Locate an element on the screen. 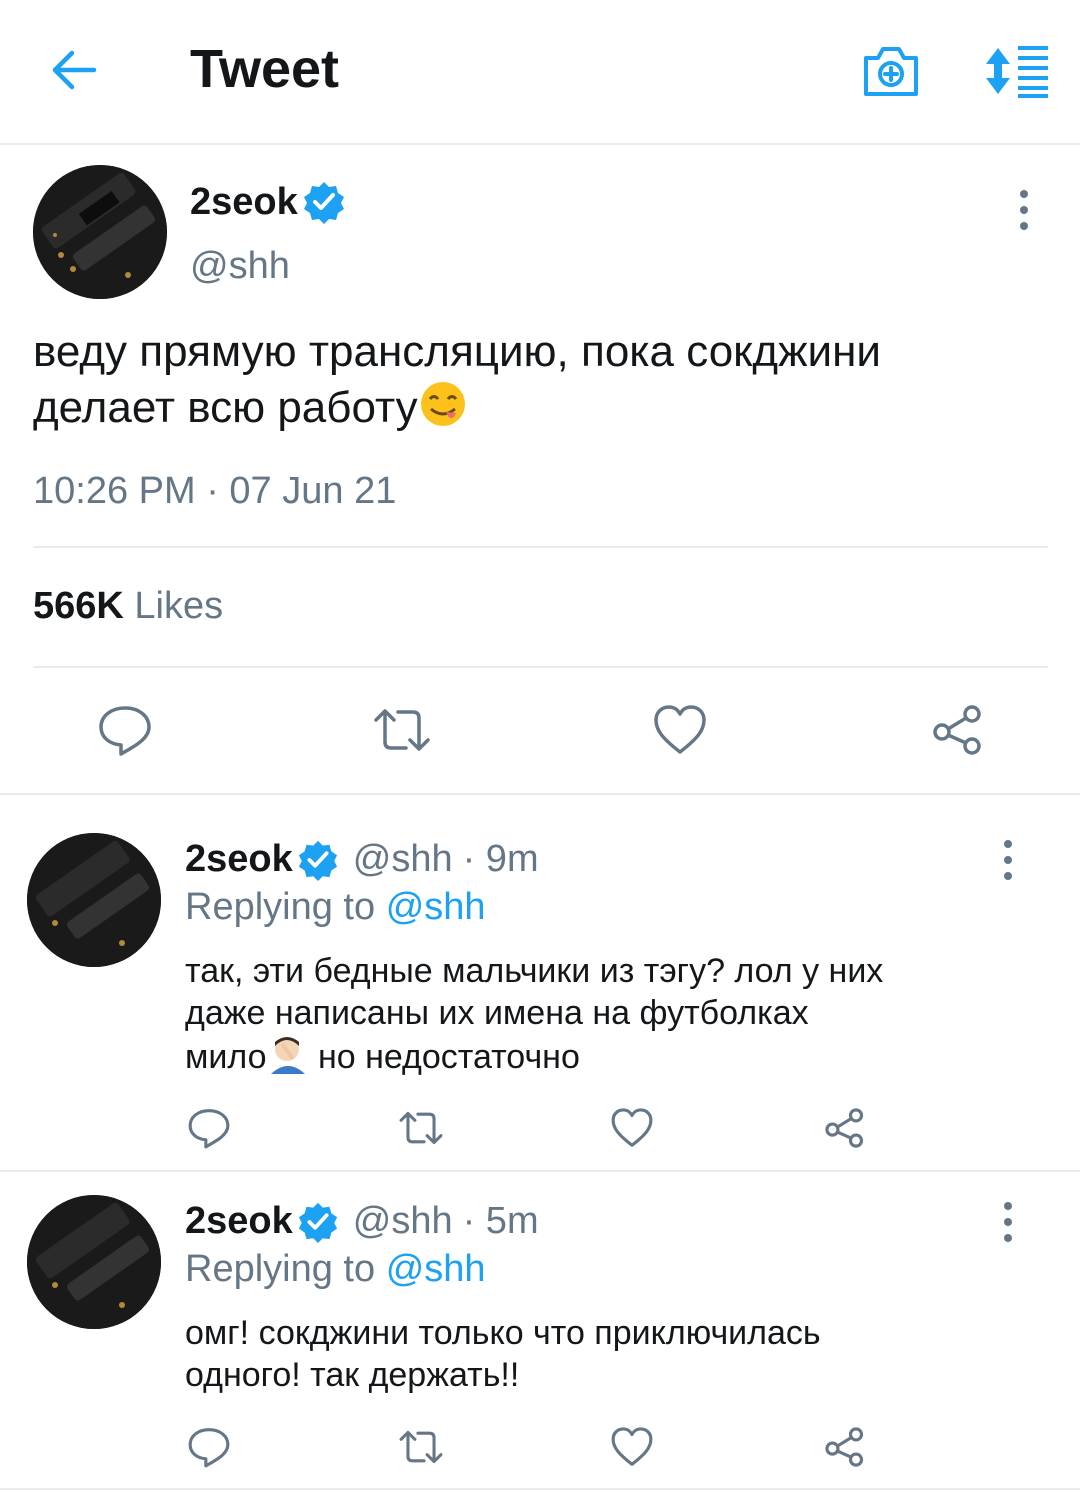 This screenshot has width=1080, height=1492. reply-text-fragment: но недостаточно is located at coordinates (444, 1056).